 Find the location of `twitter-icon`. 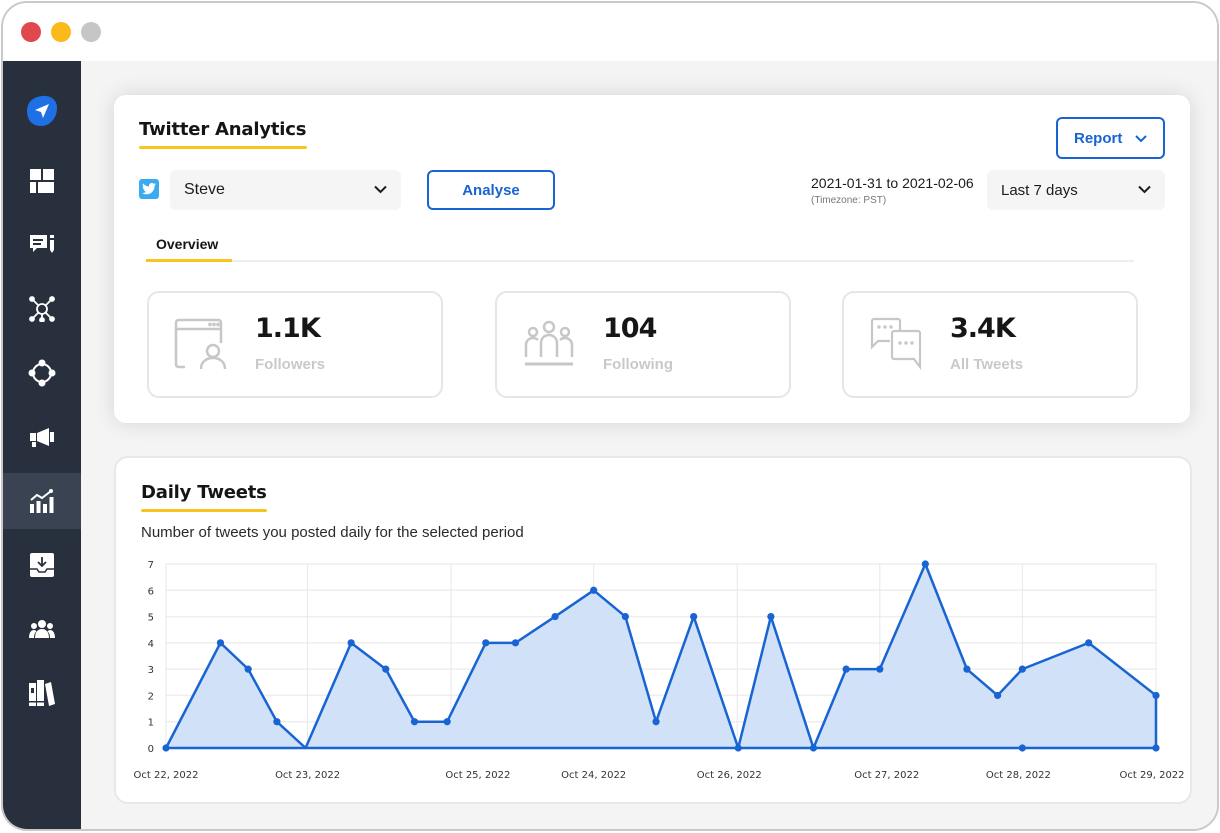

twitter-icon is located at coordinates (149, 189).